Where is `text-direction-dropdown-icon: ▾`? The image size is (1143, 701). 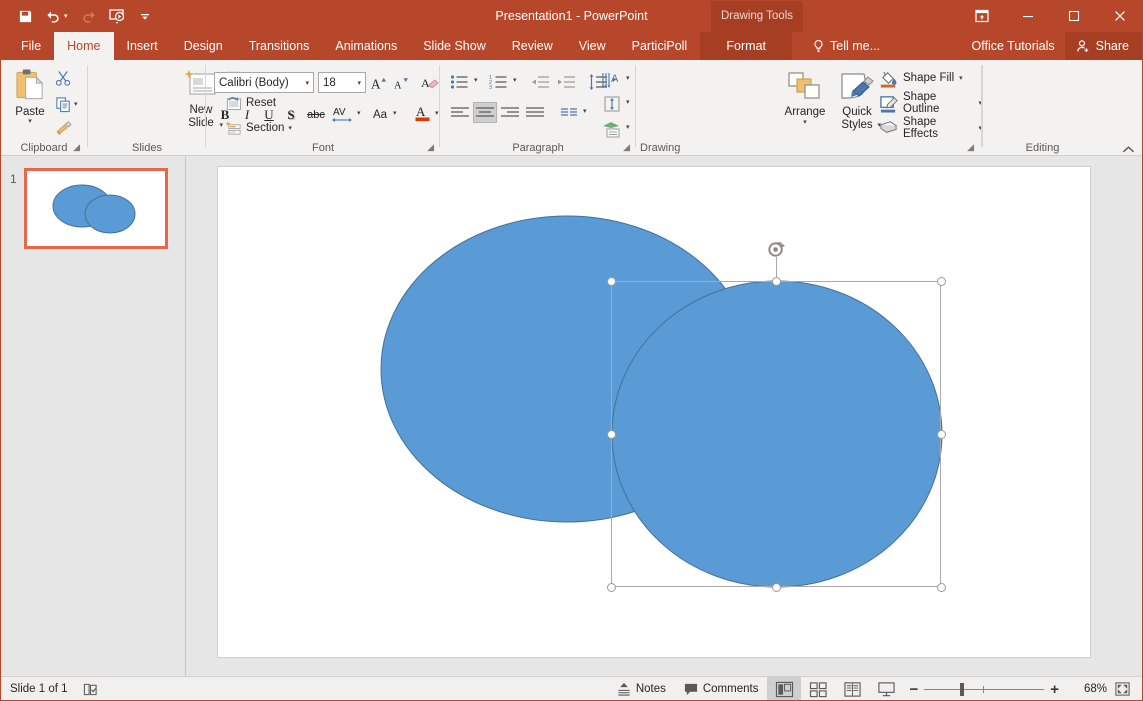
text-direction-dropdown-icon: ▾ is located at coordinates (628, 78).